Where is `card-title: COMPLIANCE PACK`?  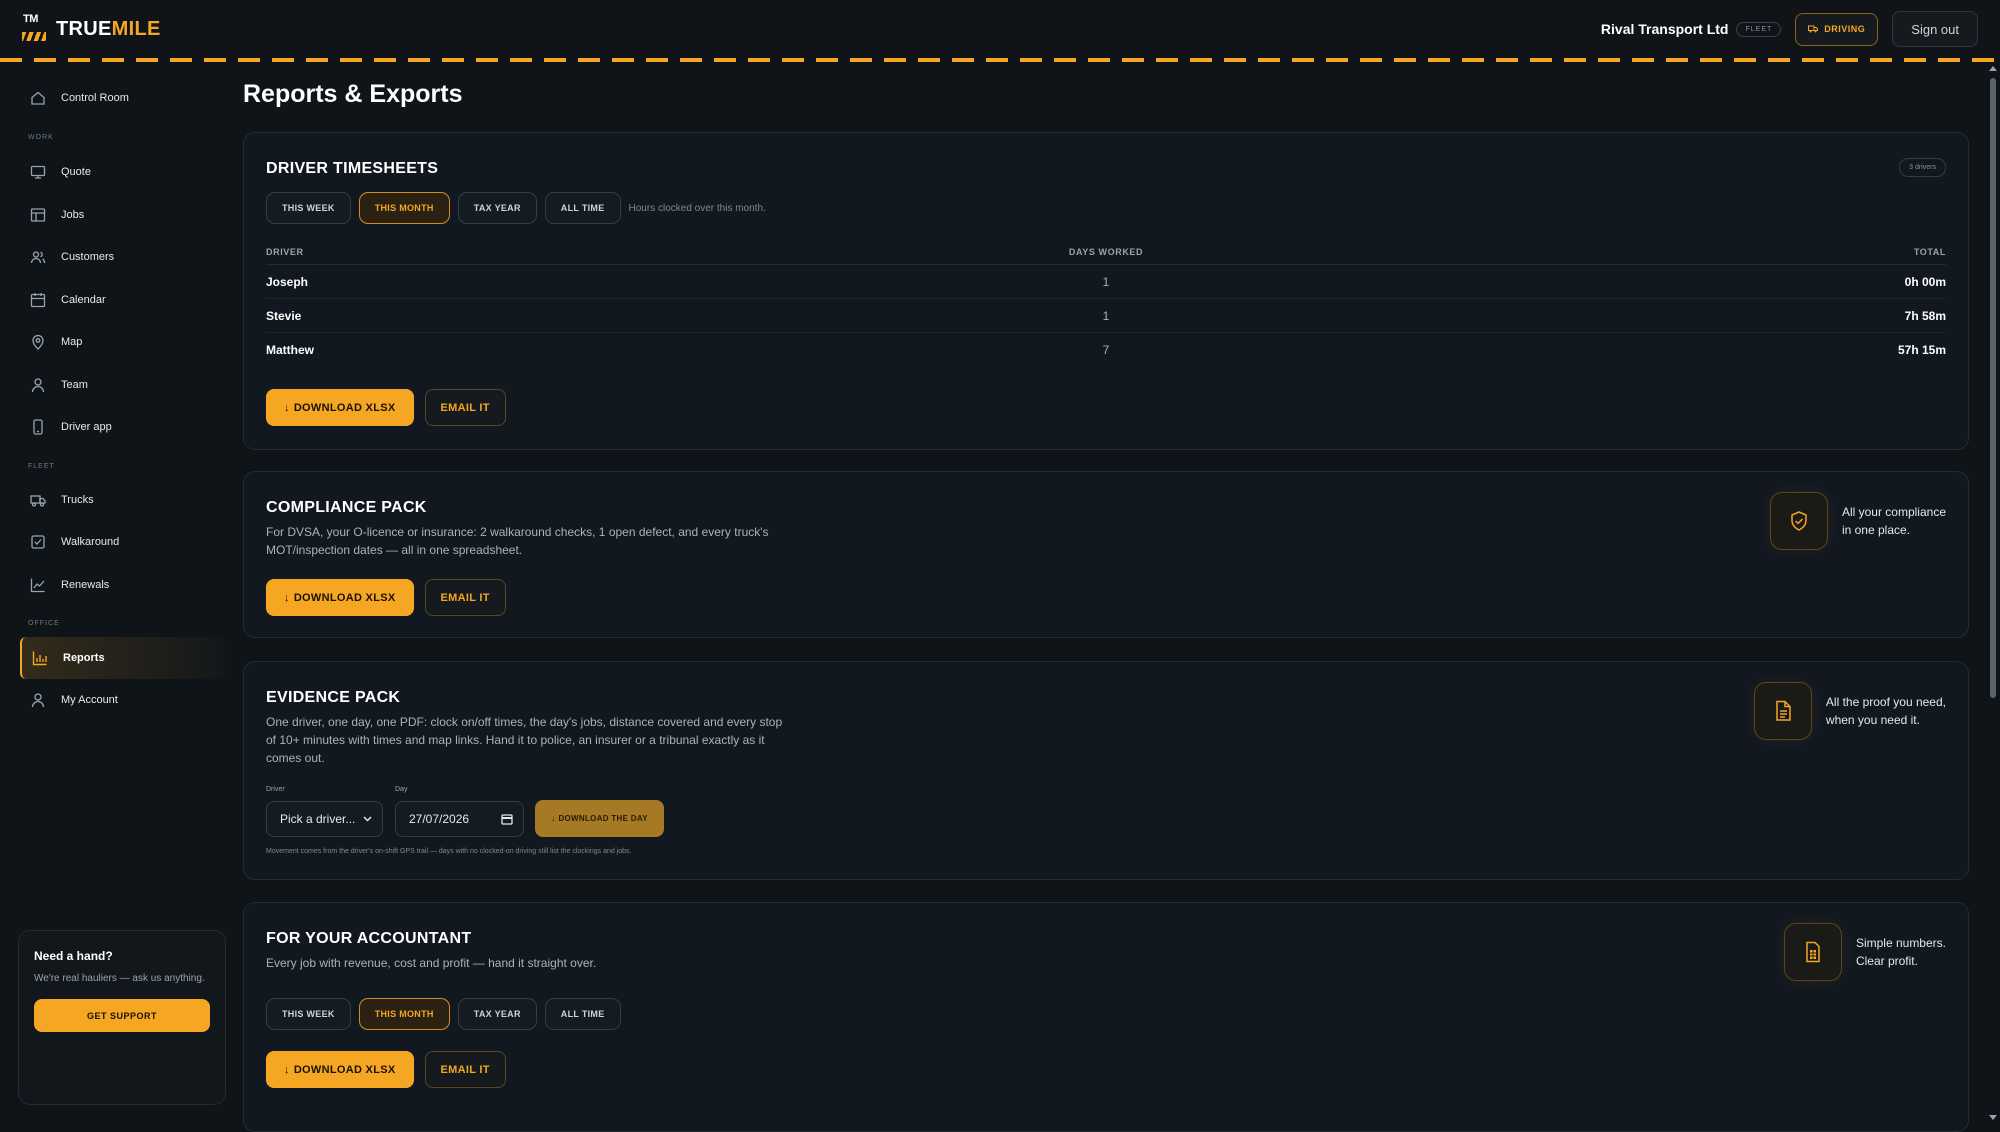
card-title: COMPLIANCE PACK is located at coordinates (346, 507).